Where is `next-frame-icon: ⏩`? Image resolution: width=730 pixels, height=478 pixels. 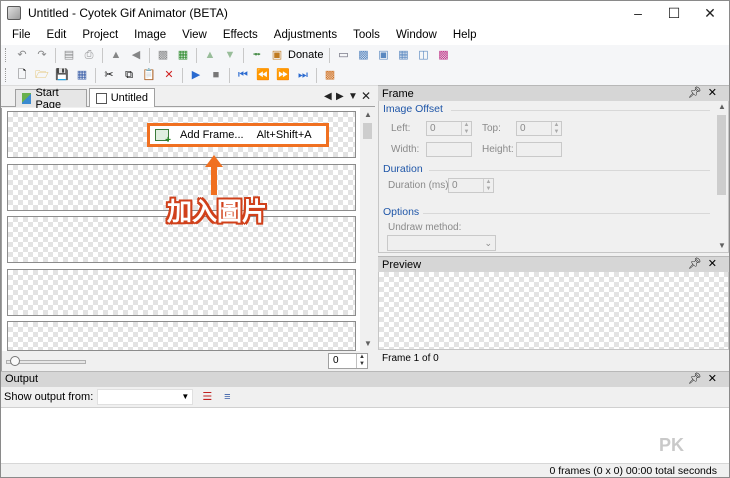 next-frame-icon: ⏩ is located at coordinates (283, 75).